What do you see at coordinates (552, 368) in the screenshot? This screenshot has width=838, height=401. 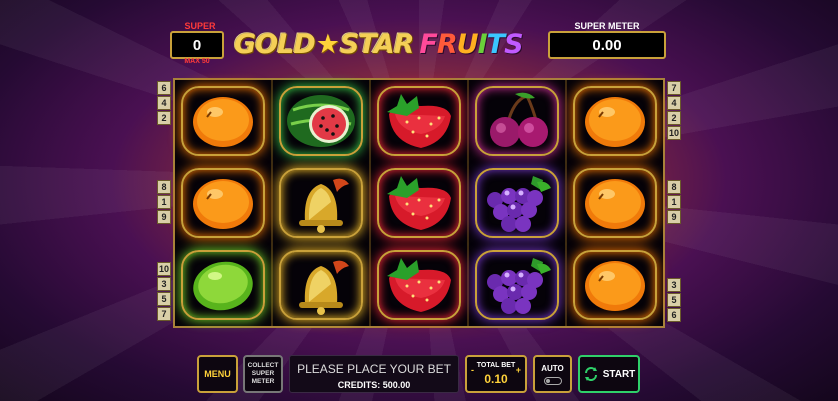 I see `autoplay-label: AUTO` at bounding box center [552, 368].